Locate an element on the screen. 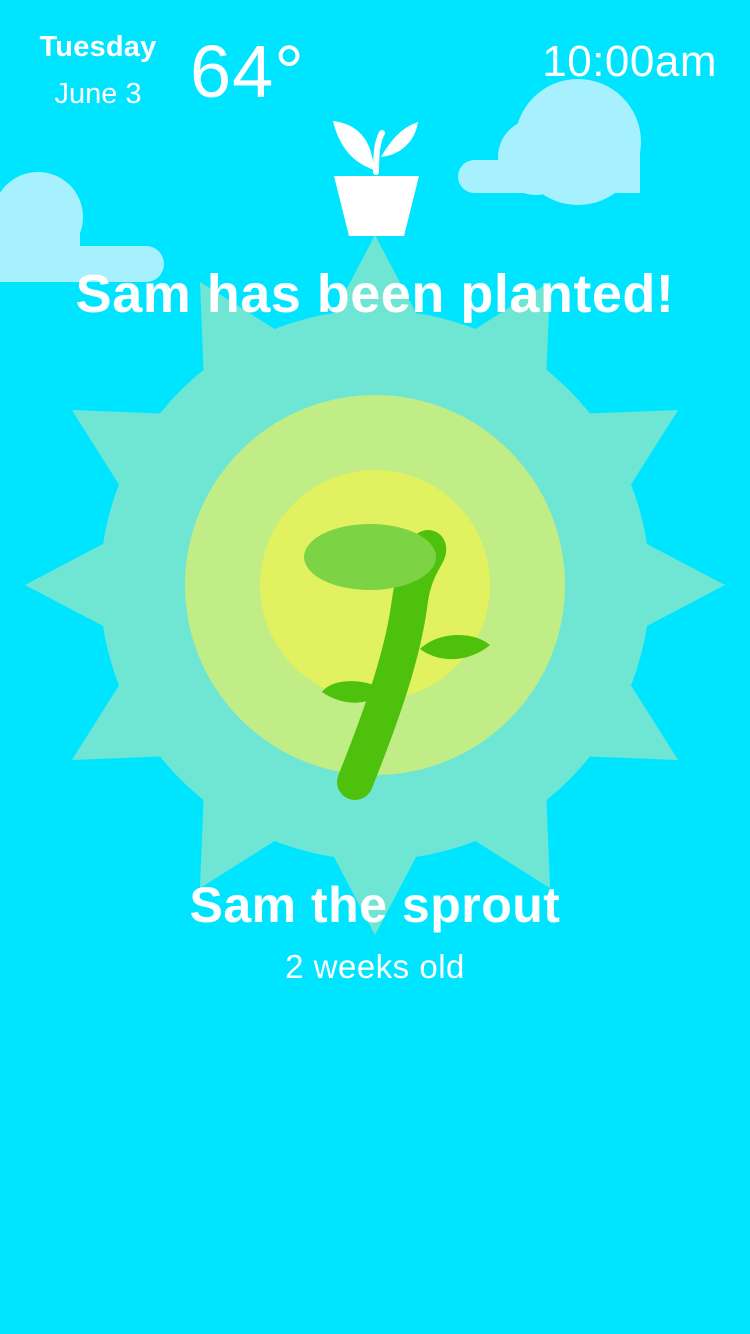  cloud-right-icon is located at coordinates (549, 142).